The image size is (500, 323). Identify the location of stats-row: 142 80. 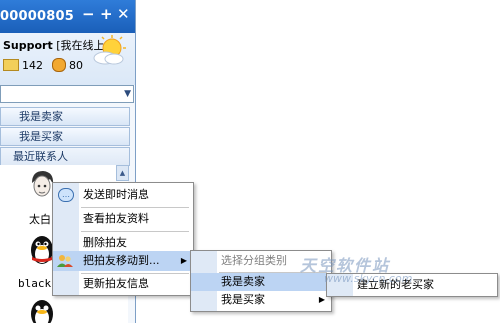
(43, 65).